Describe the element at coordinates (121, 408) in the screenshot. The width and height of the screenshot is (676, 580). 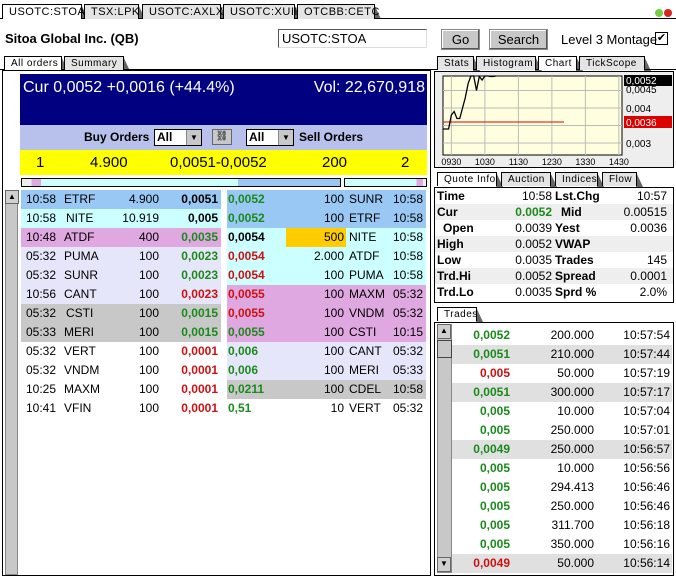
I see `bid-row: 10:41 VFIN 100 0,0001` at that location.